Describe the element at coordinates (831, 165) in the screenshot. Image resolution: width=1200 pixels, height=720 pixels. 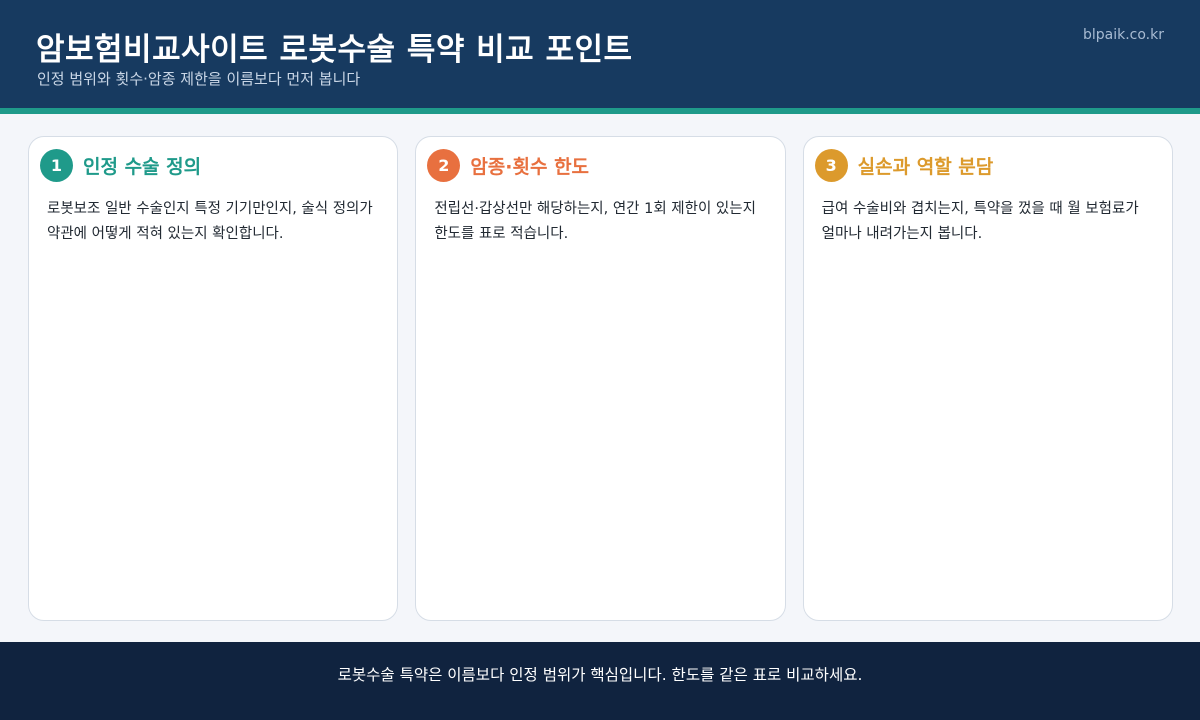
I see `number-badge: 3` at that location.